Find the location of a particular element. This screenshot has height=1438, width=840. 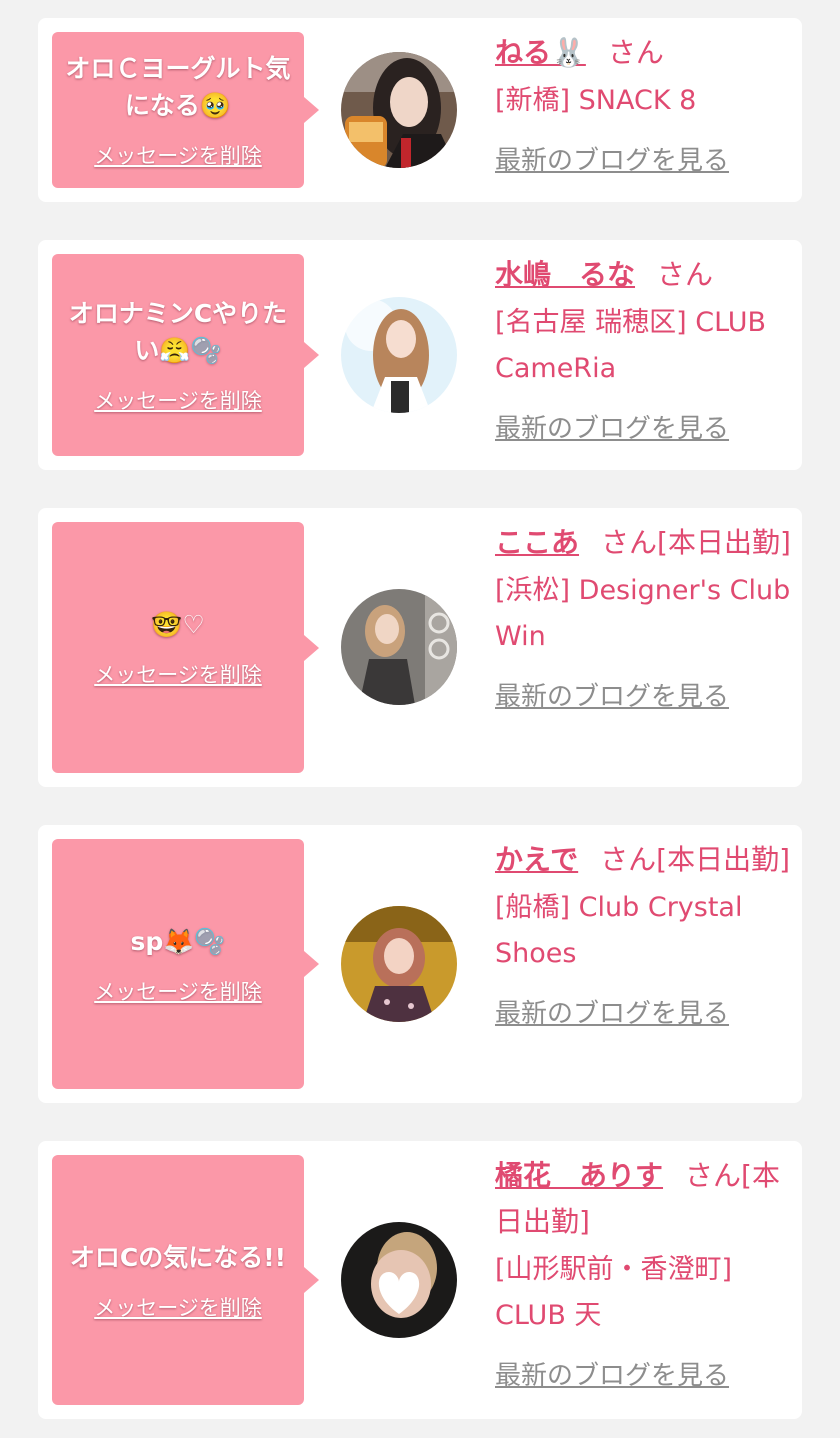

cast-name-line: ここあ さん[本日出勤] is located at coordinates (643, 543).